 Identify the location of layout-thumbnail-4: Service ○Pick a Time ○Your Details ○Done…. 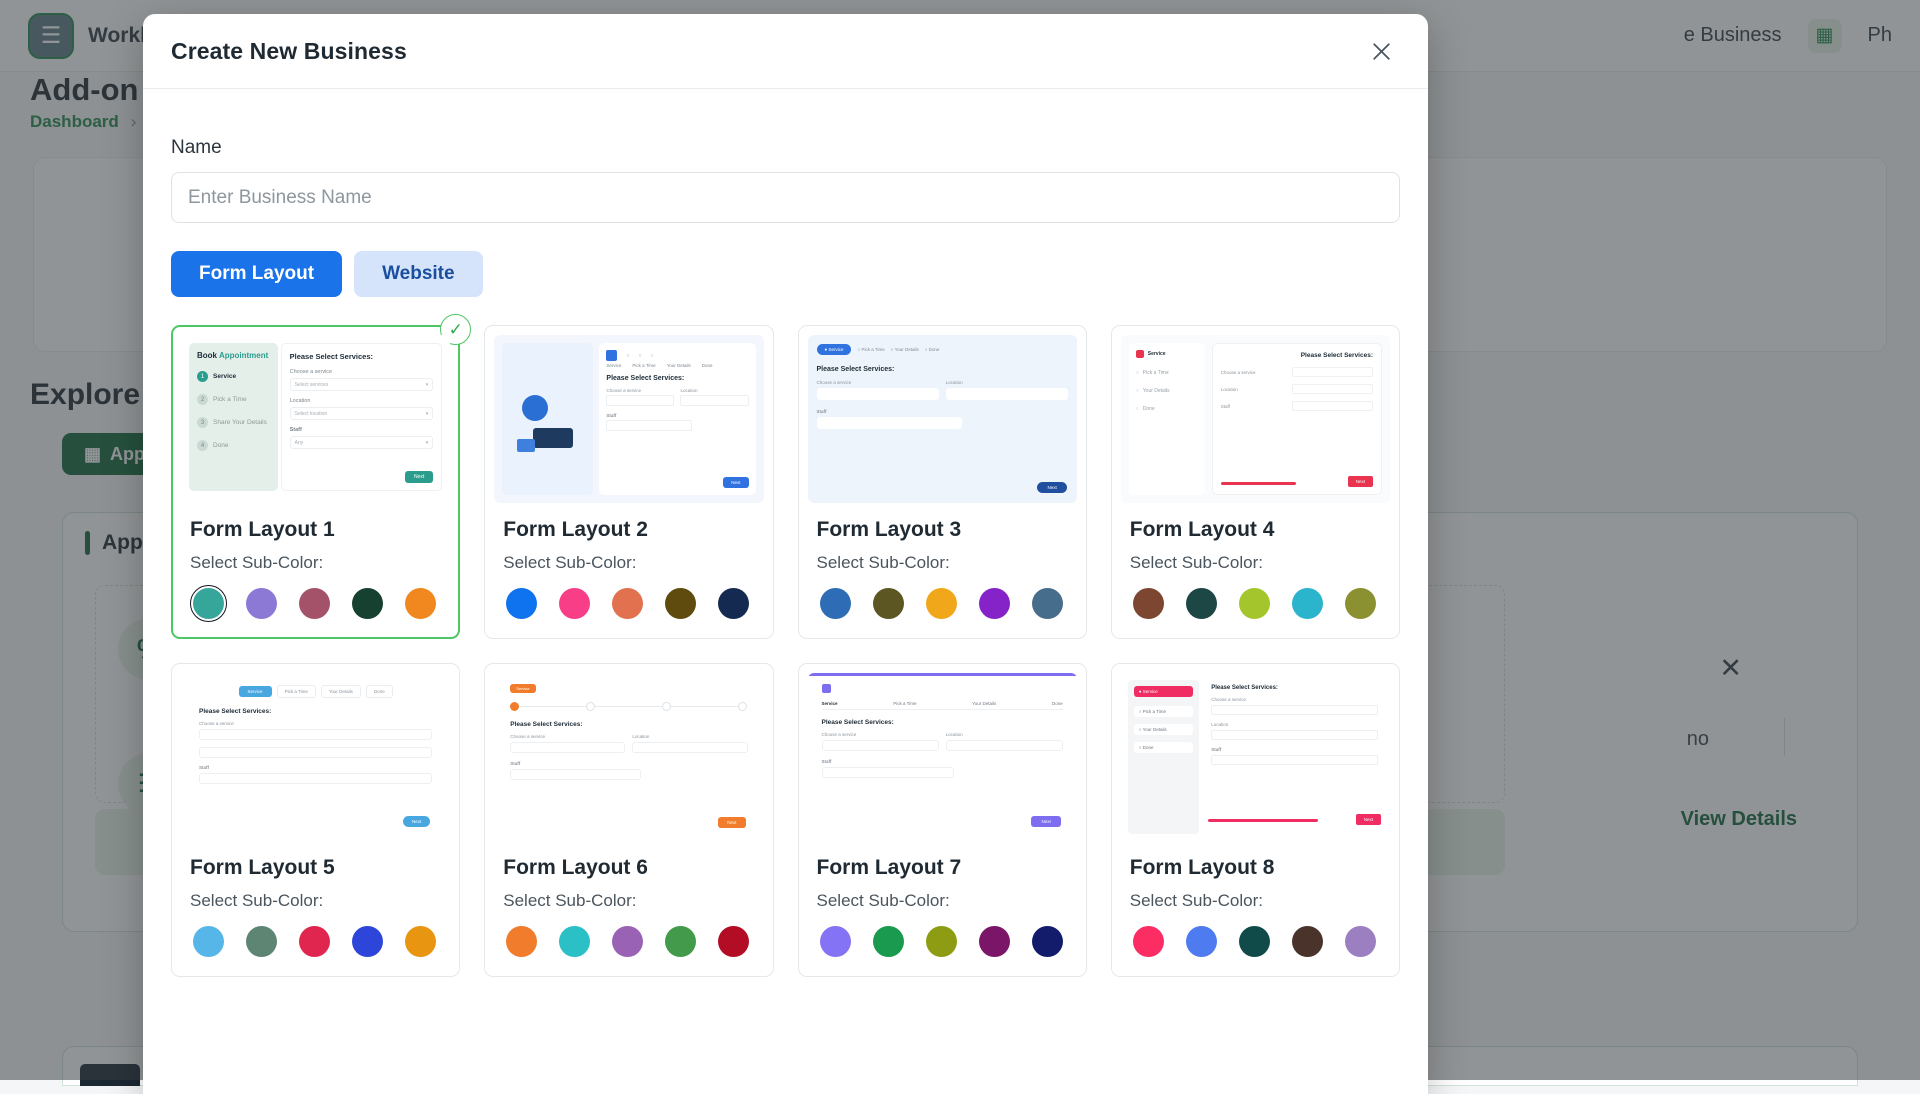
(1255, 419).